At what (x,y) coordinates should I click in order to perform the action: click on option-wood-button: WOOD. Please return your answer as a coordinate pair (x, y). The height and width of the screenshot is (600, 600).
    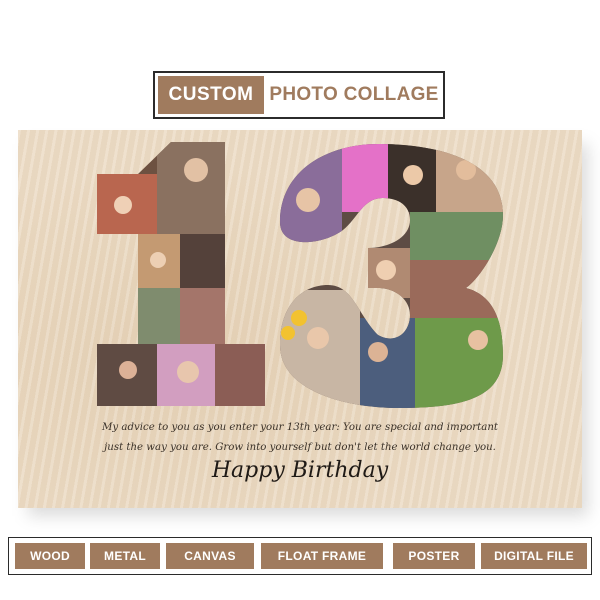
    Looking at the image, I should click on (50, 556).